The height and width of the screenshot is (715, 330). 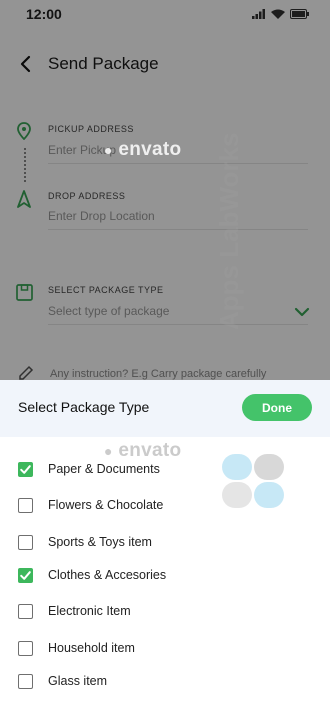 What do you see at coordinates (165, 408) in the screenshot?
I see `sheet-header: Select Package Type Done` at bounding box center [165, 408].